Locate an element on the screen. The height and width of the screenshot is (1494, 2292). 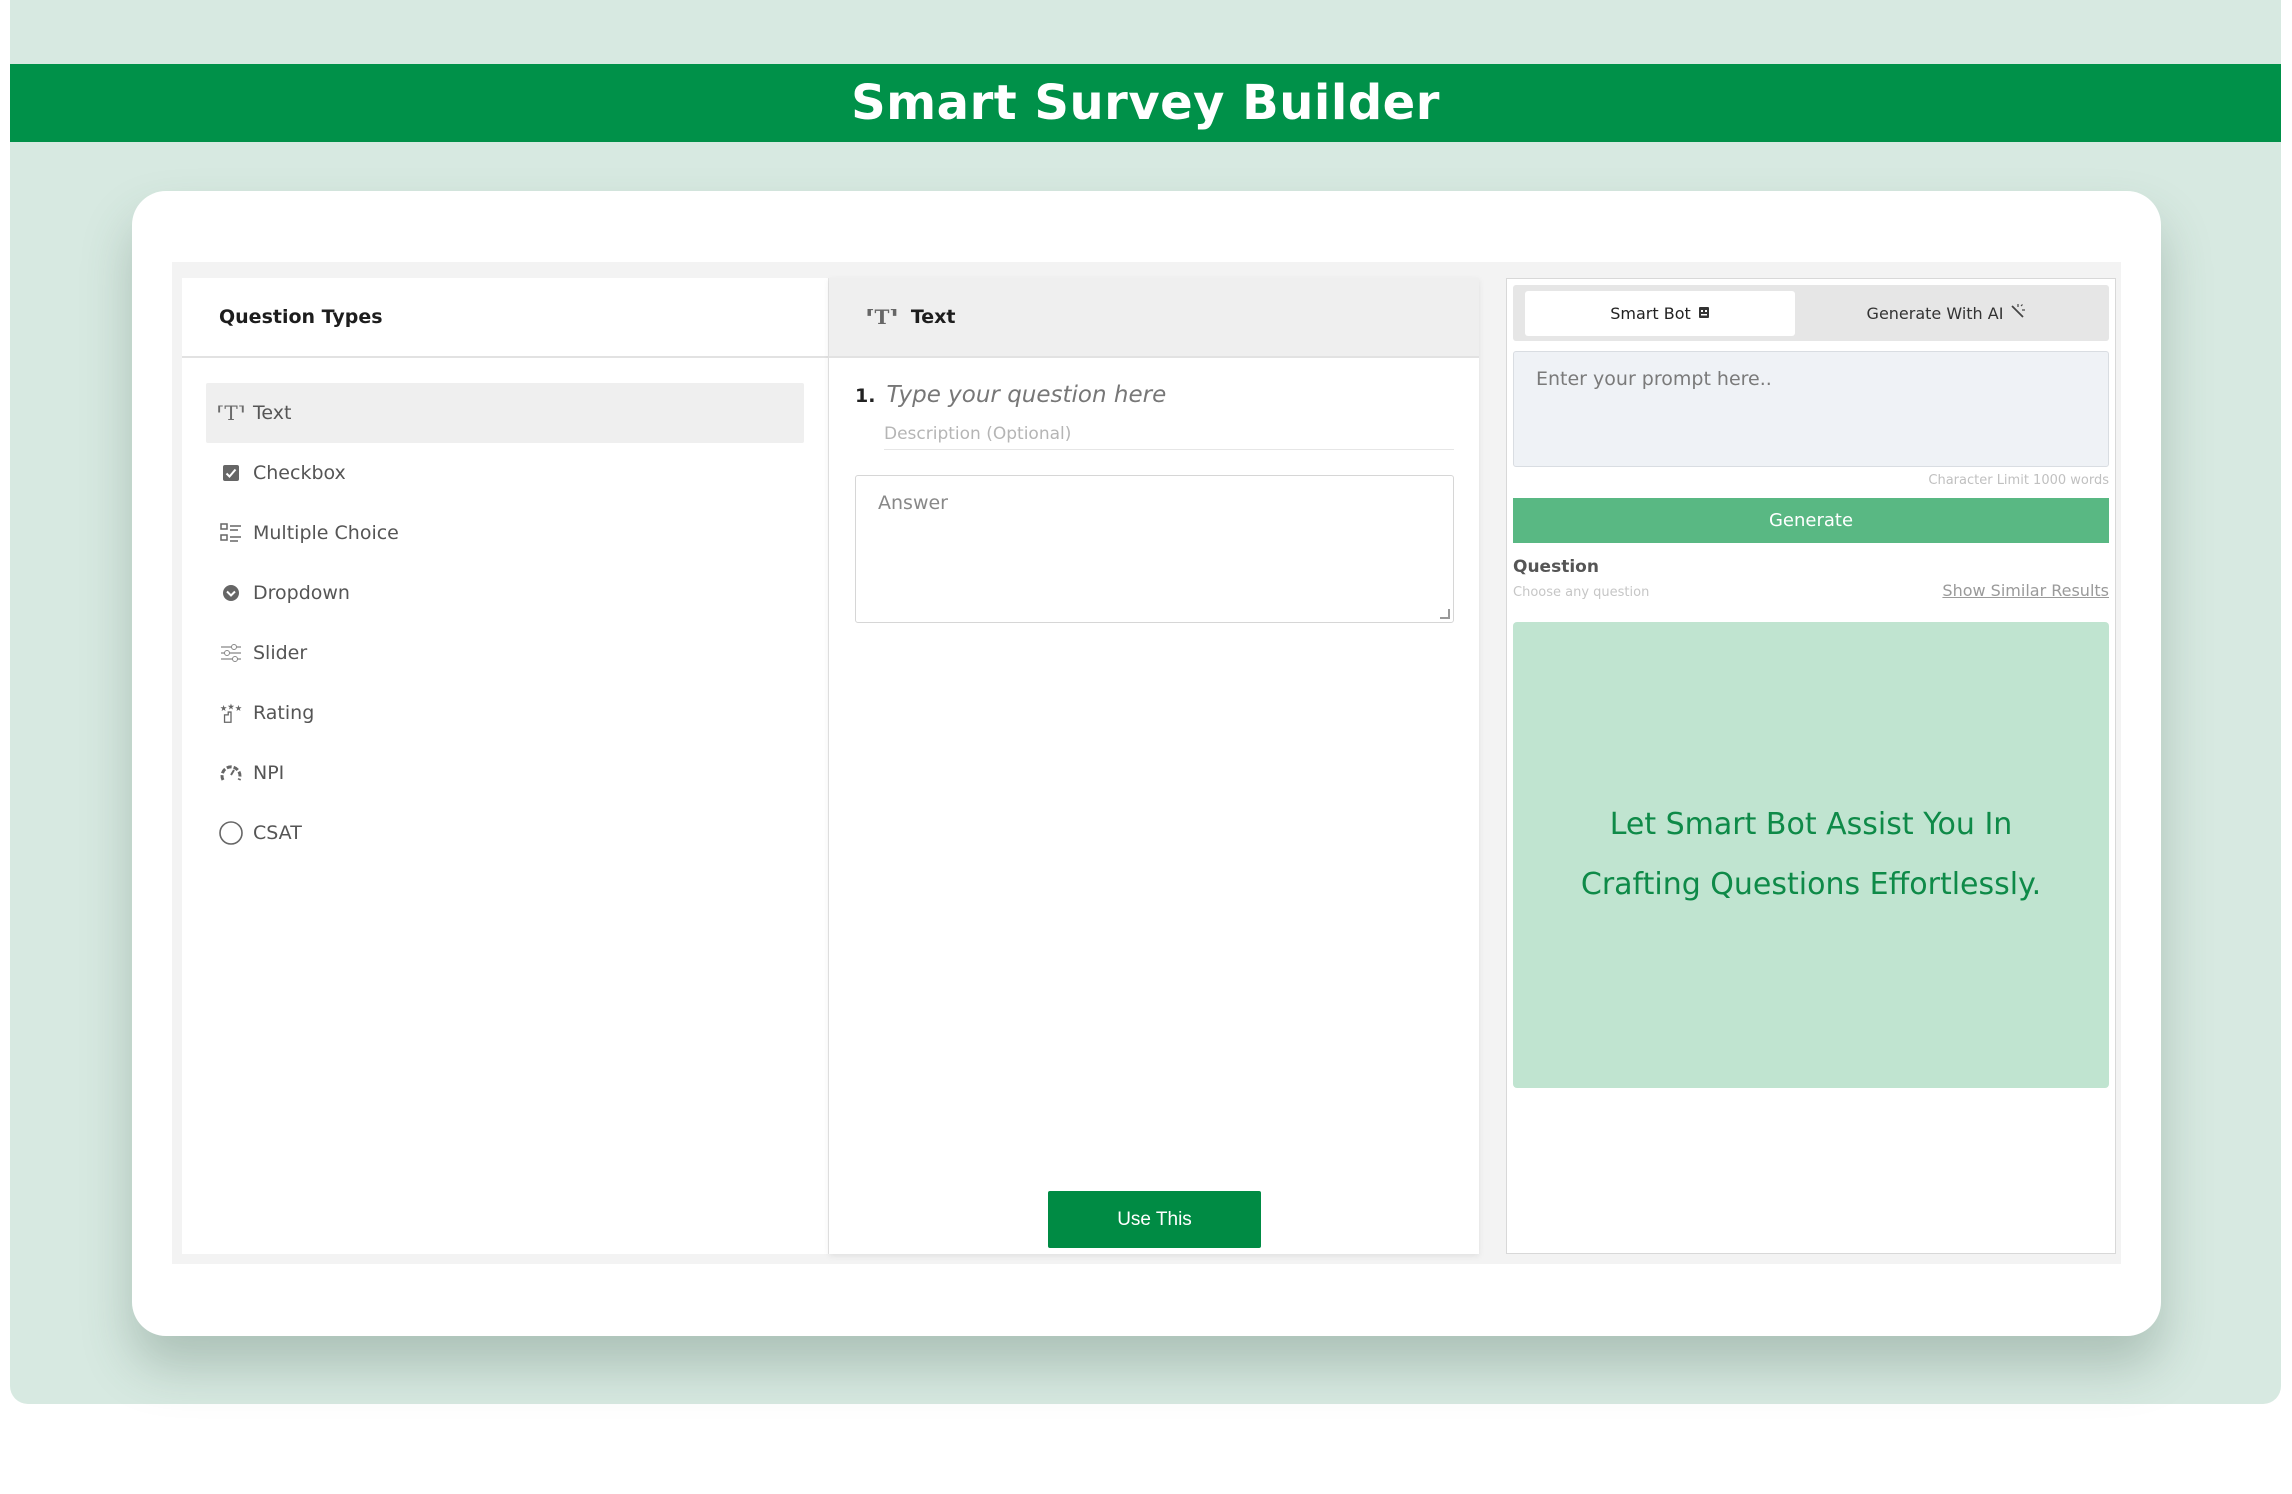
question-type-label: Text is located at coordinates (272, 413).